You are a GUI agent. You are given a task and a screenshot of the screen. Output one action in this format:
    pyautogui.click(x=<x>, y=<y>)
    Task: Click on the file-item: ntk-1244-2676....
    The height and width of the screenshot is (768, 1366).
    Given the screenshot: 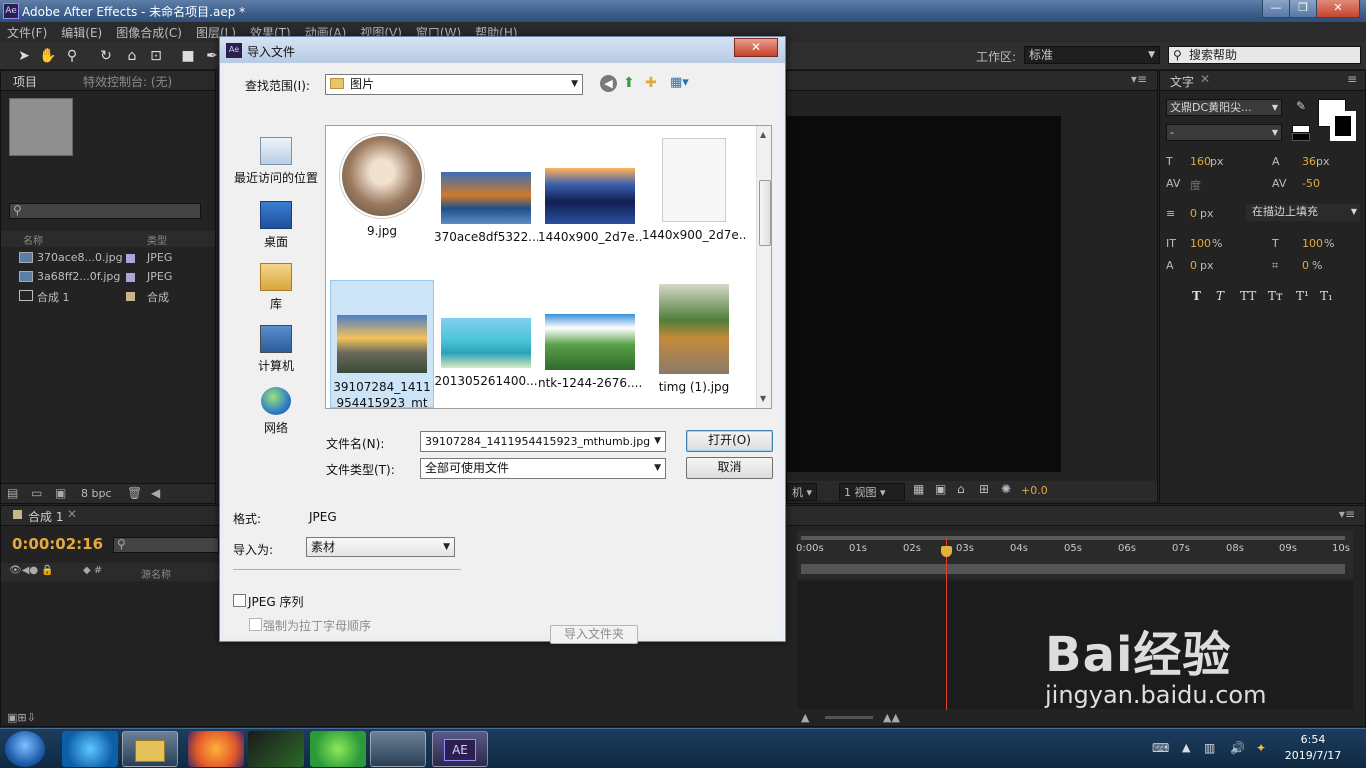 What is the action you would take?
    pyautogui.click(x=590, y=335)
    